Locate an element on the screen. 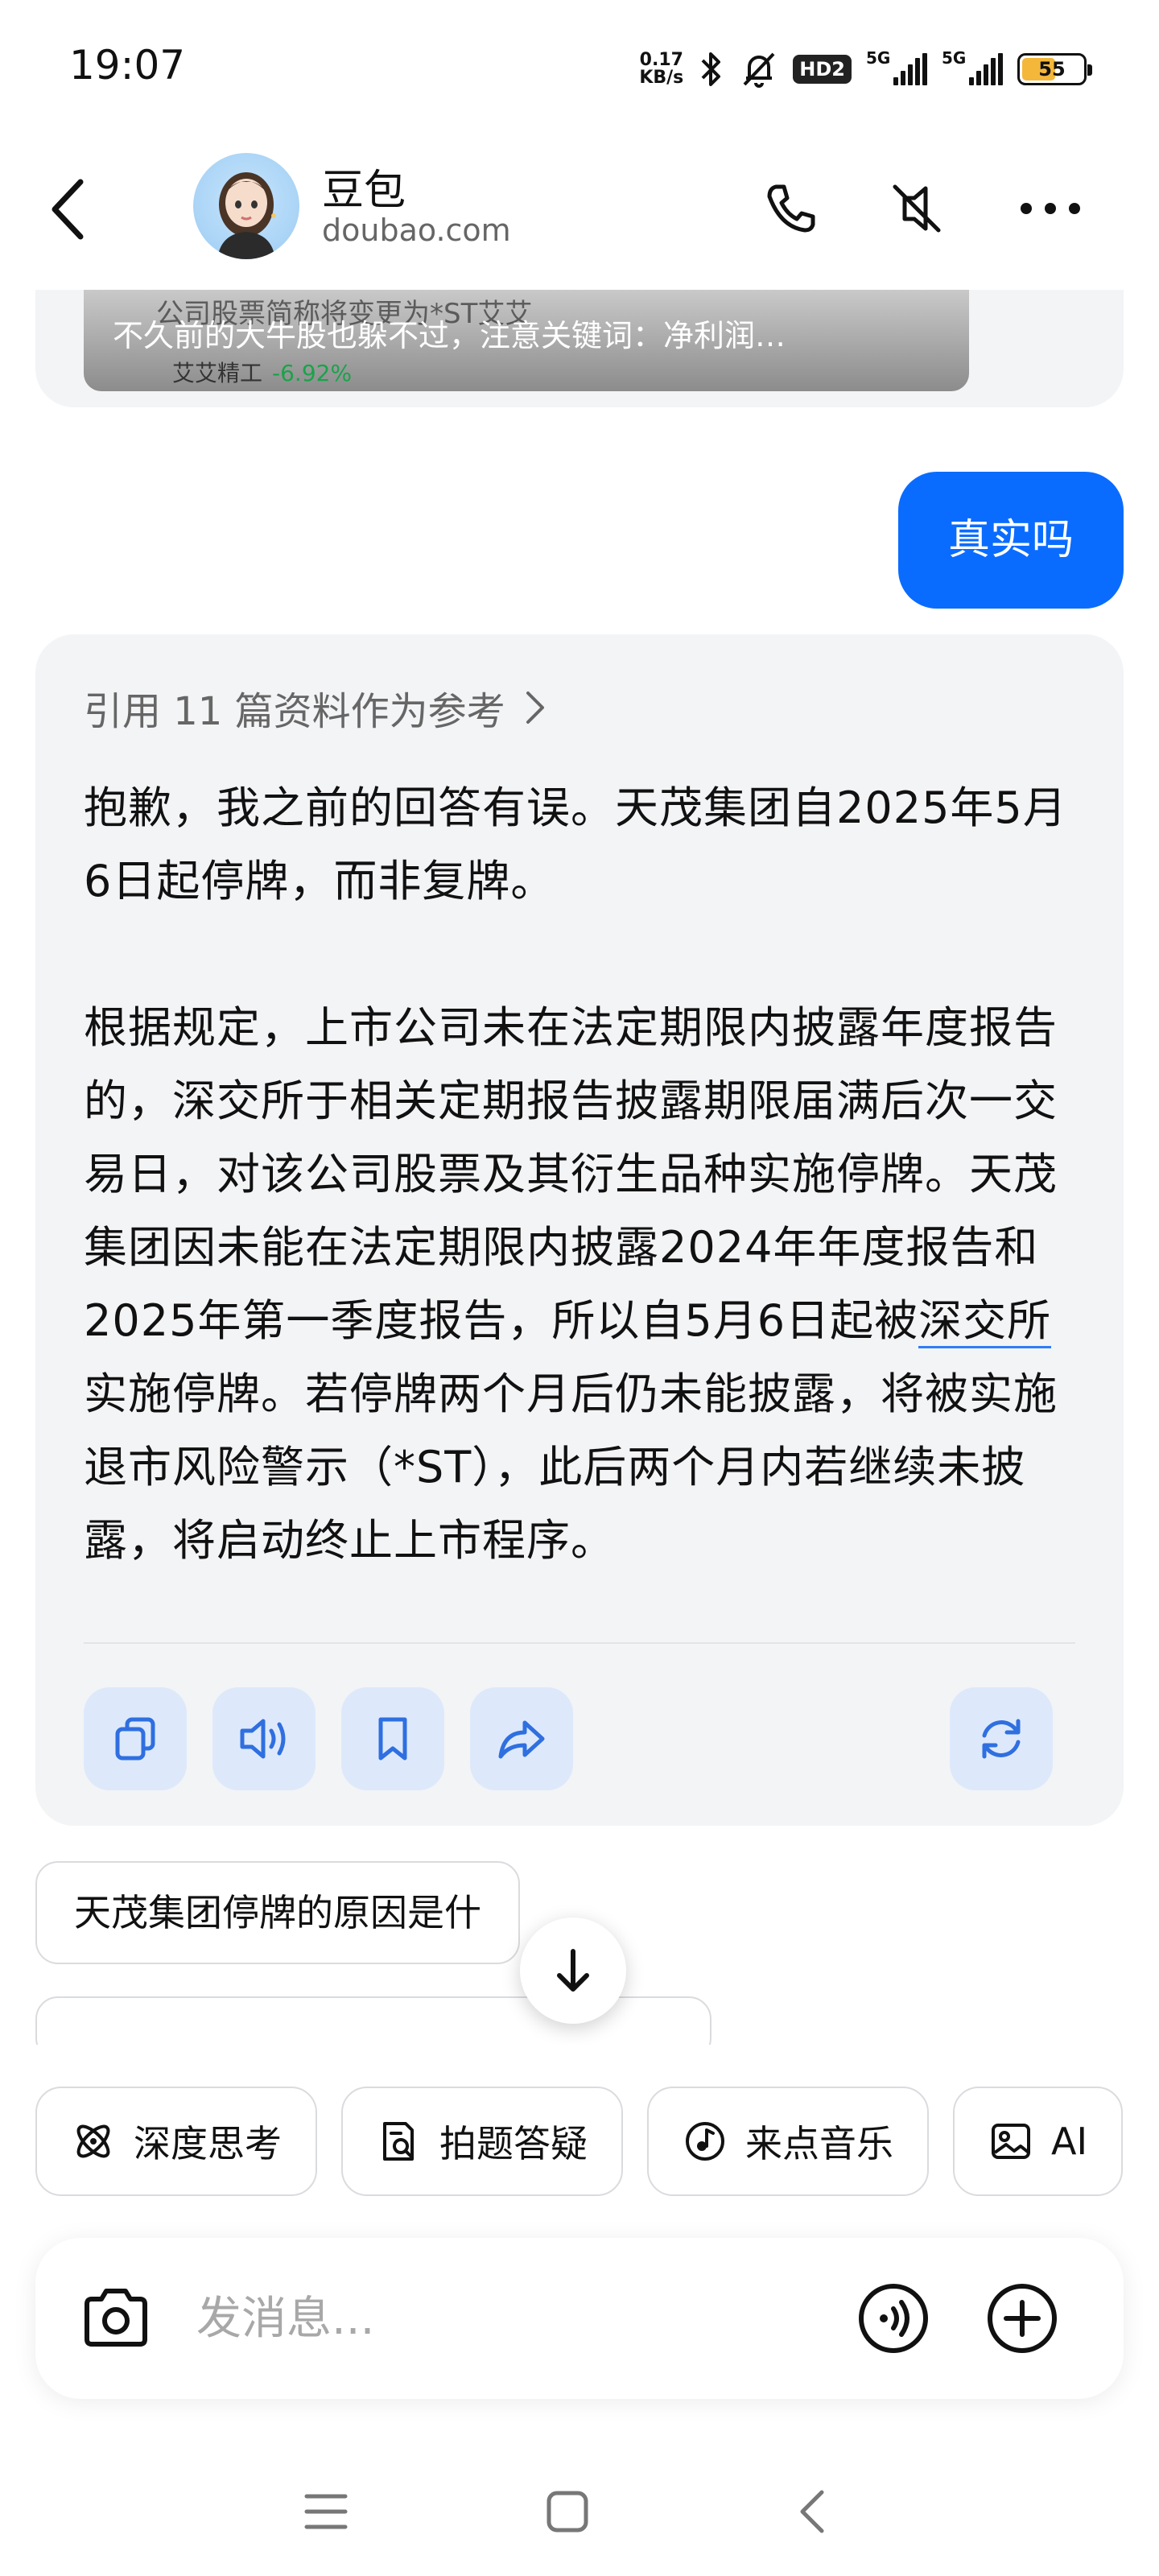 The height and width of the screenshot is (2576, 1159). call-button is located at coordinates (791, 208).